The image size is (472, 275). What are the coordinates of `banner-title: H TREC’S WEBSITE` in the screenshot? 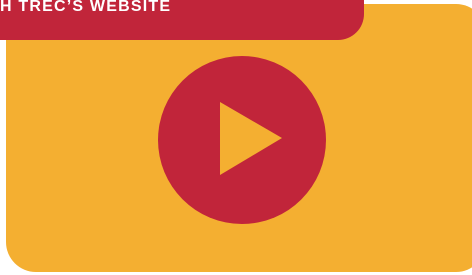 It's located at (86, 7).